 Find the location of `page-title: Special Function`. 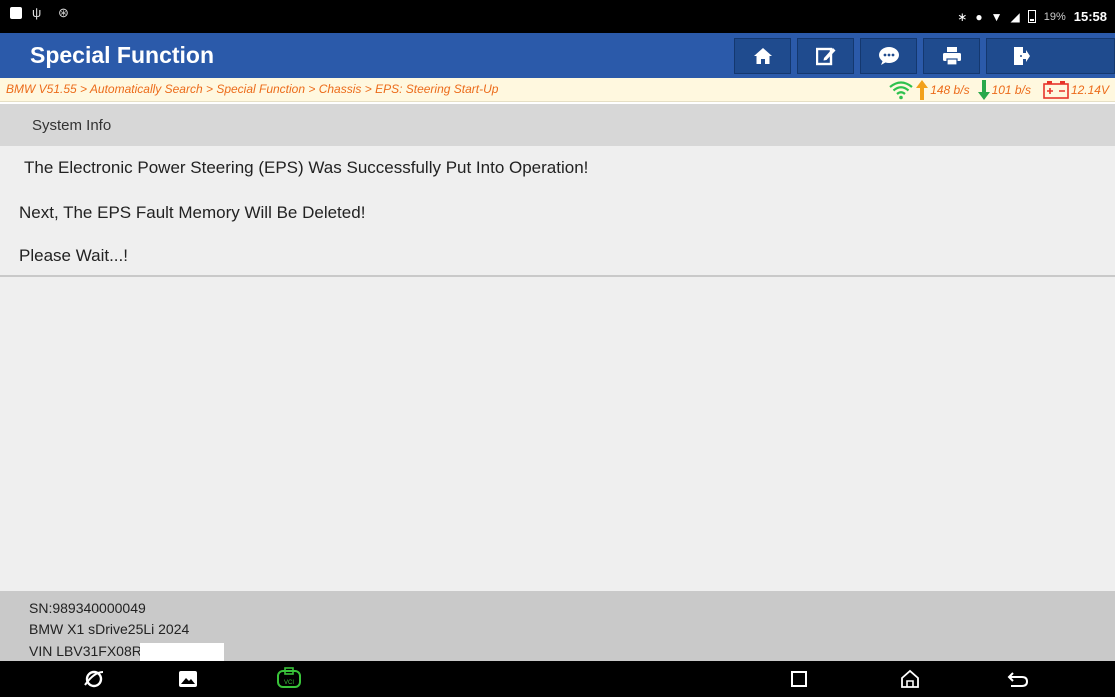

page-title: Special Function is located at coordinates (122, 55).